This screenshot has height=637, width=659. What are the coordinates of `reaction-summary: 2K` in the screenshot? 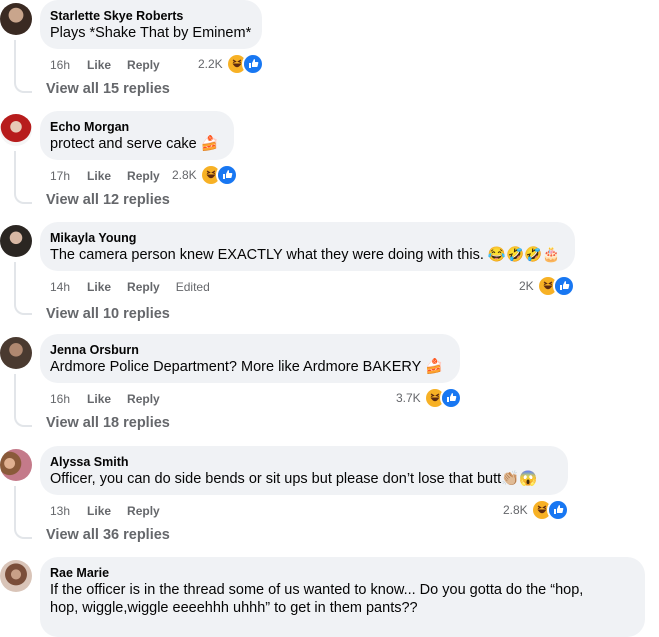 It's located at (547, 286).